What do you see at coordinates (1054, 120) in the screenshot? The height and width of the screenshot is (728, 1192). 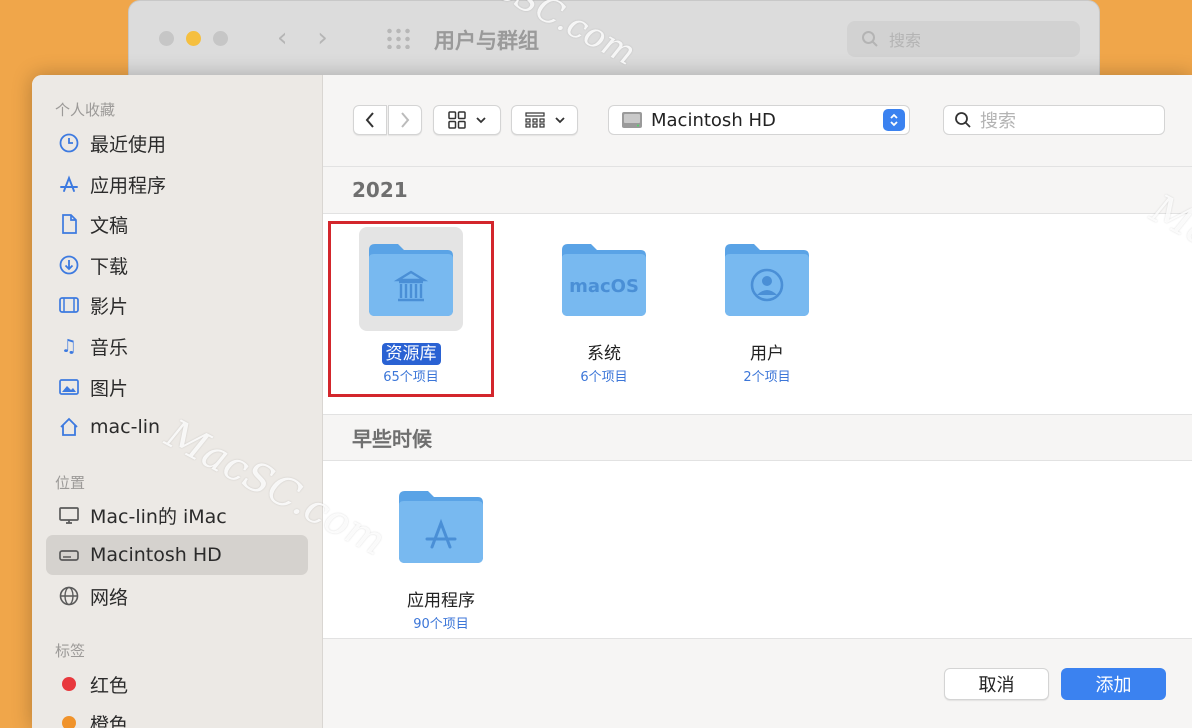 I see `search-input: 搜索` at bounding box center [1054, 120].